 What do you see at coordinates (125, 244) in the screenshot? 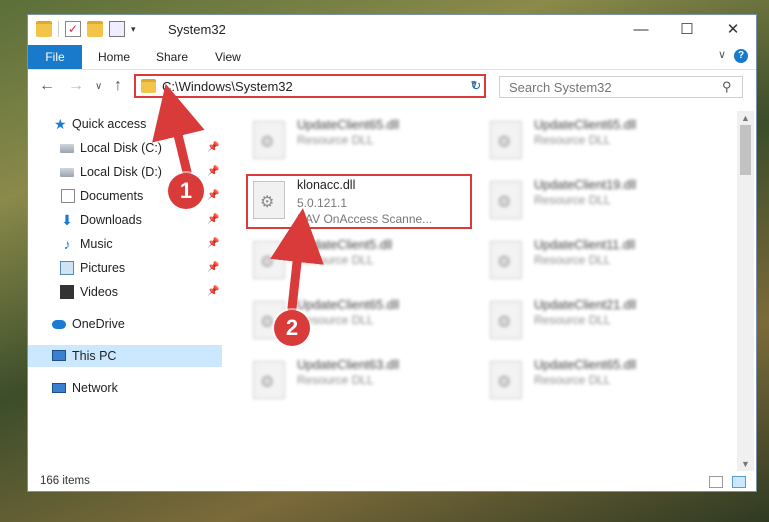
I see `sidebar-item-music: ♪ Music 📌` at bounding box center [125, 244].